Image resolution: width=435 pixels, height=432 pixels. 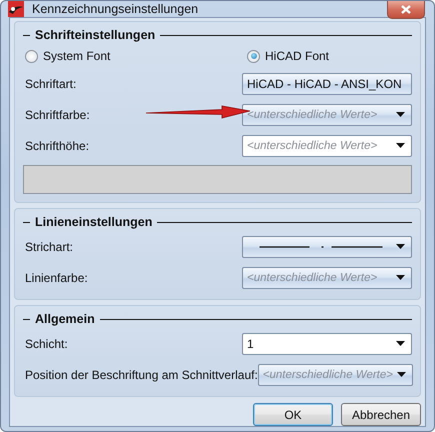 I want to click on dialog-button: Abbrechen, so click(x=381, y=414).